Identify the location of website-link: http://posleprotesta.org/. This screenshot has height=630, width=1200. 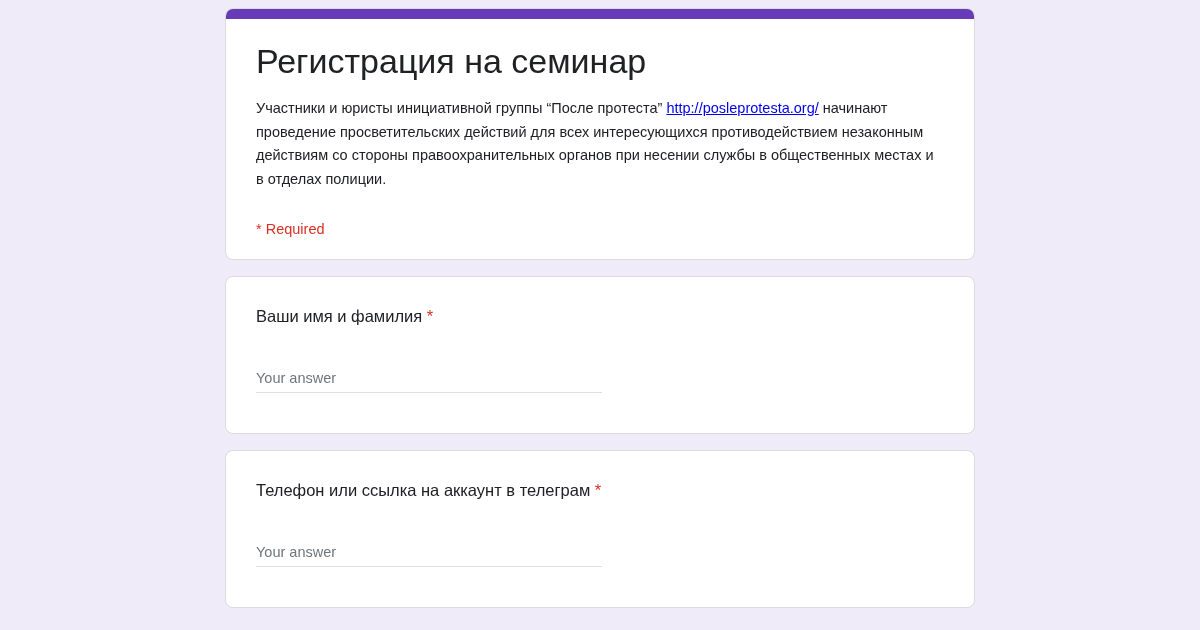
(742, 108).